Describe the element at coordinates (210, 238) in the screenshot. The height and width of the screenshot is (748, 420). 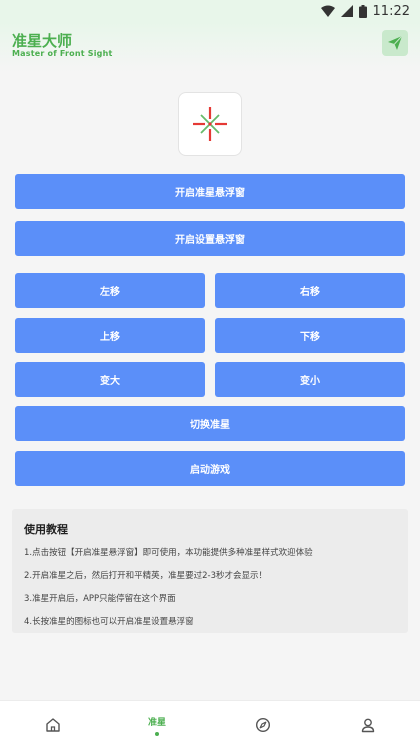
I see `open-settings-button: 开启设置悬浮窗` at that location.